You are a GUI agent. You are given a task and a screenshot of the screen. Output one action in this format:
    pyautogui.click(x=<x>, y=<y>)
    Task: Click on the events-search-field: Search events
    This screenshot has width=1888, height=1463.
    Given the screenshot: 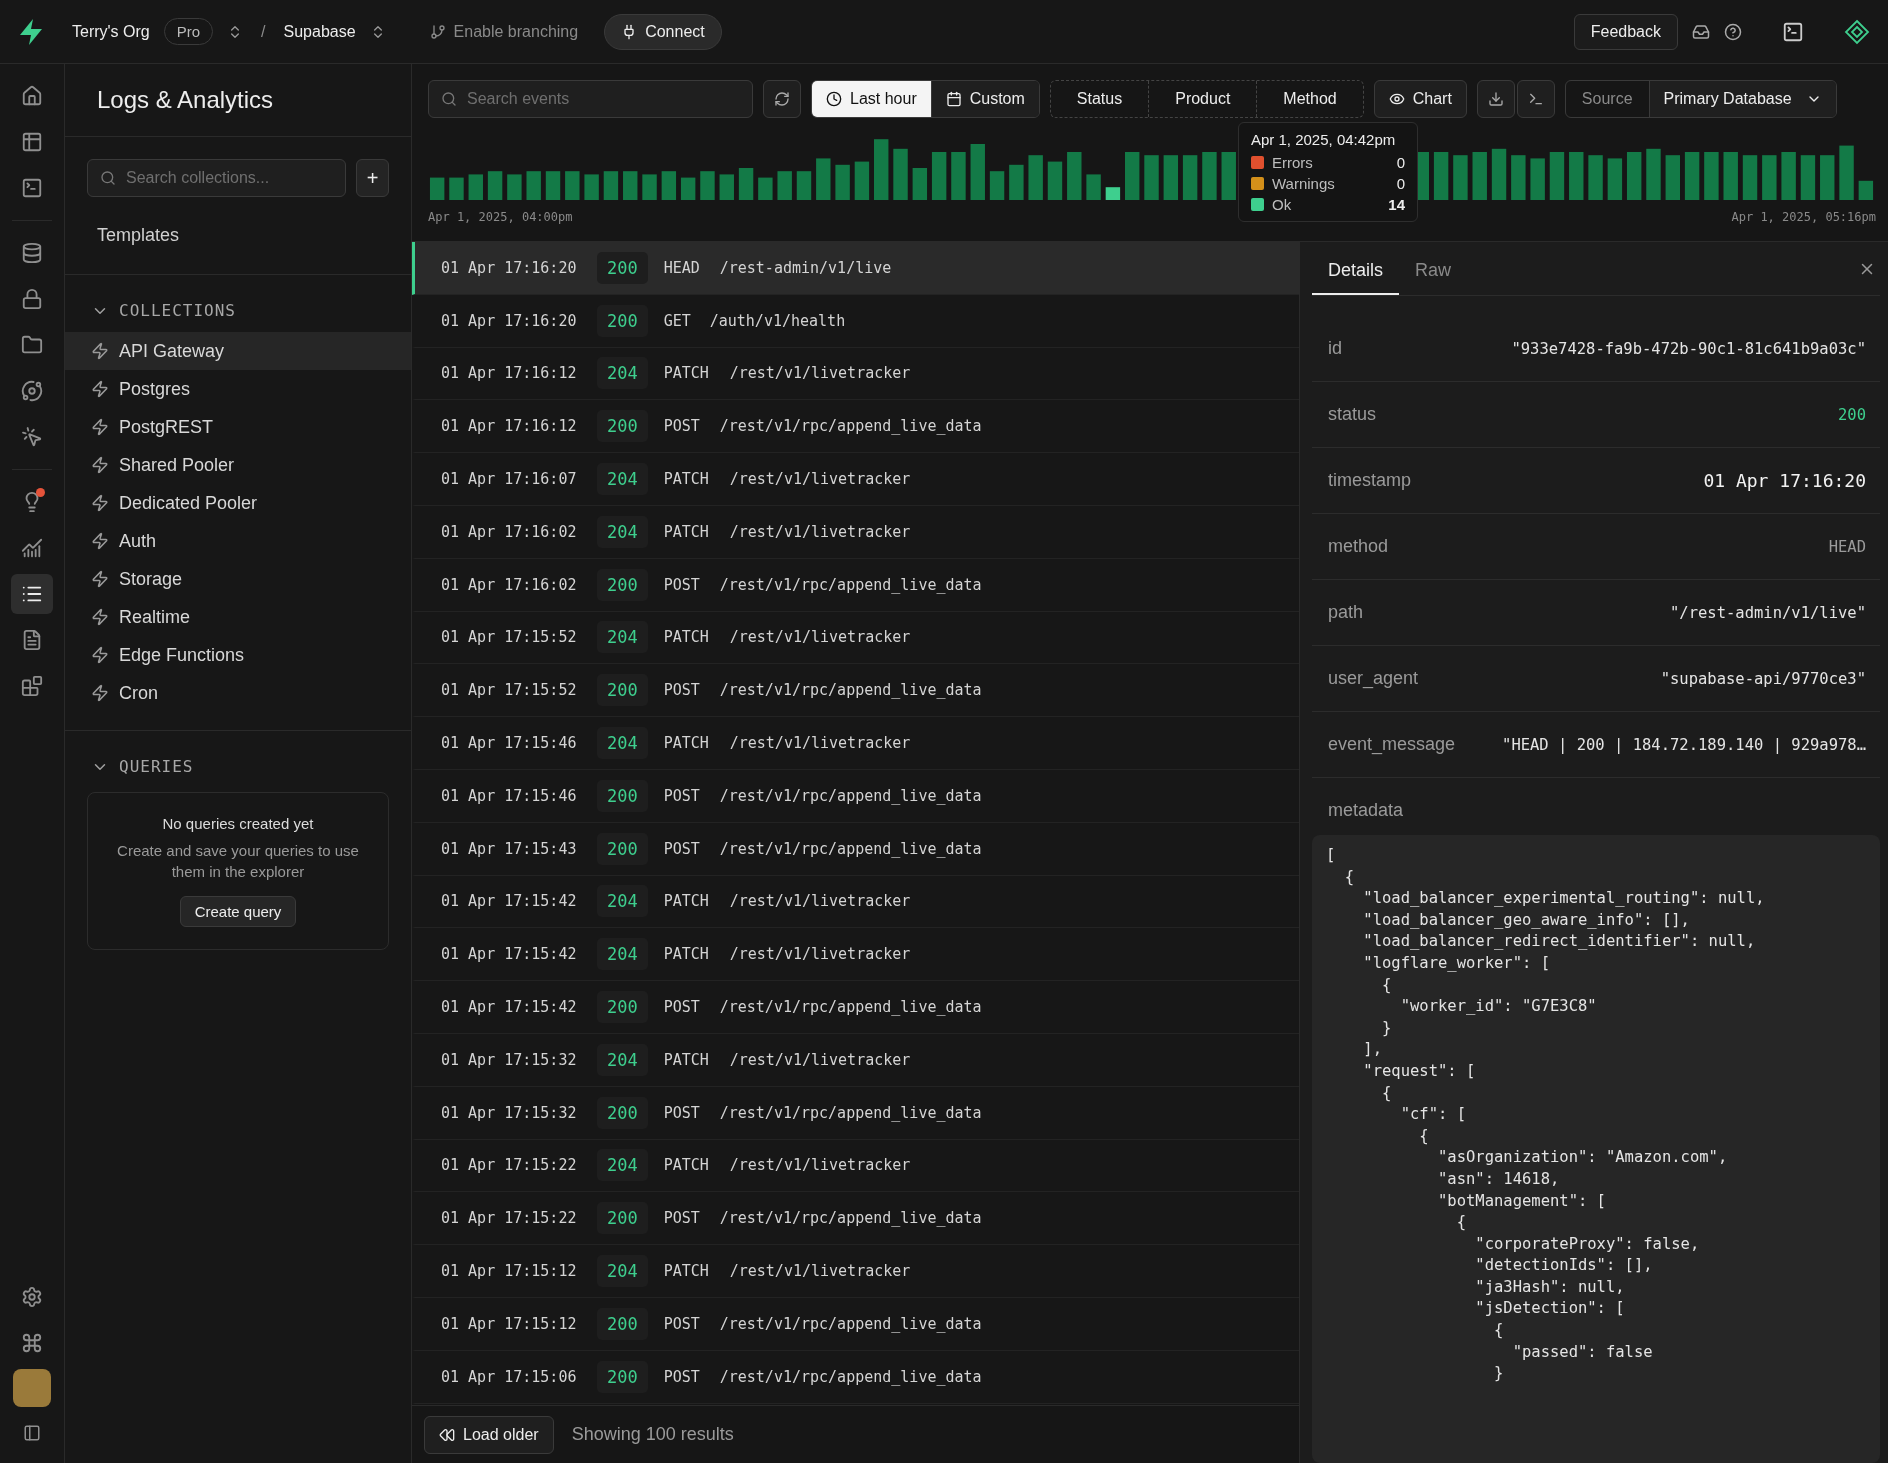 What is the action you would take?
    pyautogui.click(x=590, y=99)
    